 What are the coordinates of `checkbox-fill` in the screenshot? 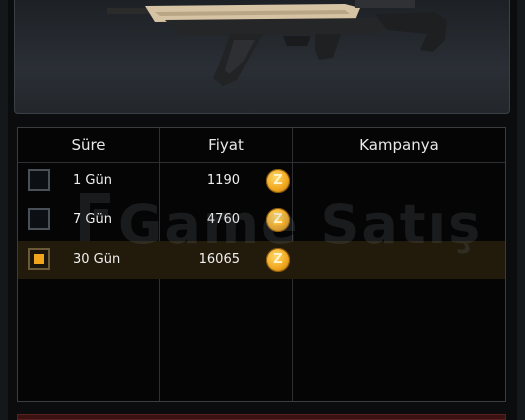 It's located at (39, 259).